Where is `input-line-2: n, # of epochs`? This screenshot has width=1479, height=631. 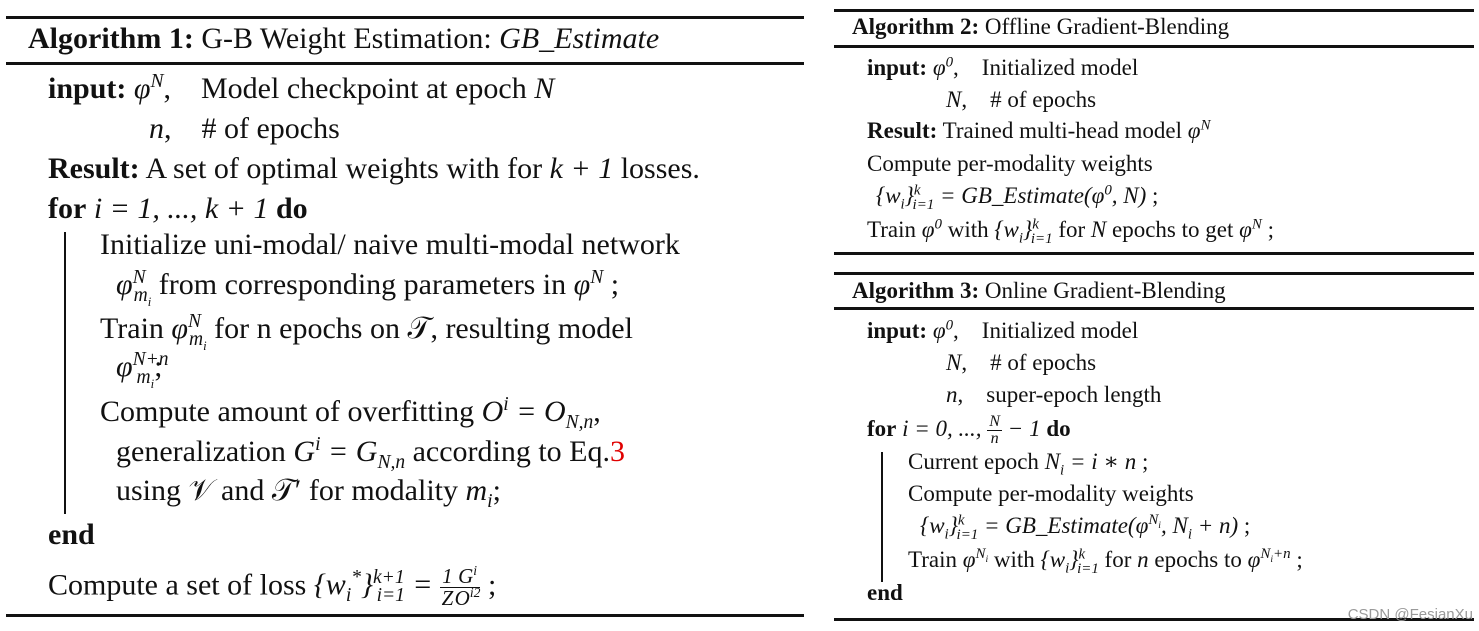 input-line-2: n, # of epochs is located at coordinates (244, 128).